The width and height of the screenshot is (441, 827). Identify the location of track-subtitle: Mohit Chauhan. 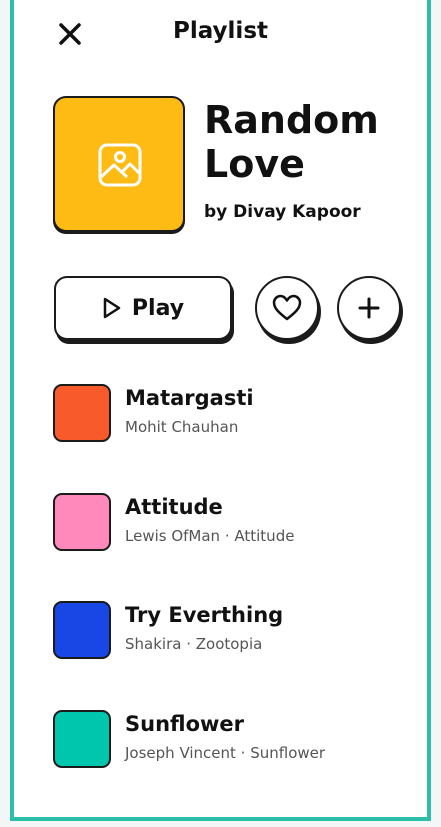
(182, 427).